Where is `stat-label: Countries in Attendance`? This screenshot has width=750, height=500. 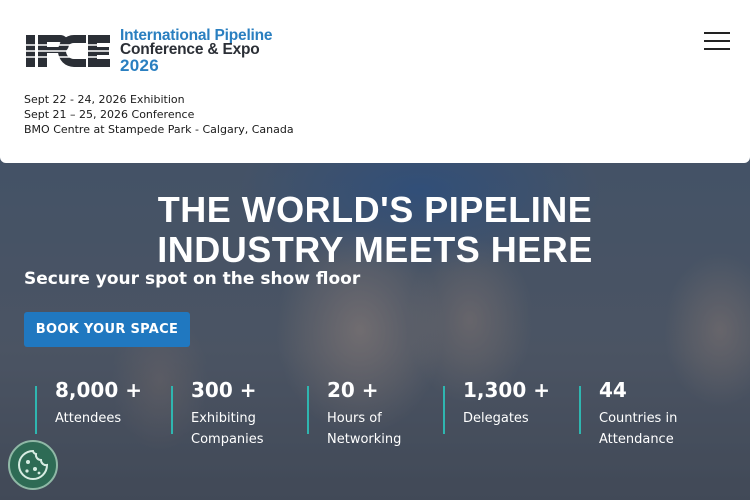
stat-label: Countries in Attendance is located at coordinates (638, 429).